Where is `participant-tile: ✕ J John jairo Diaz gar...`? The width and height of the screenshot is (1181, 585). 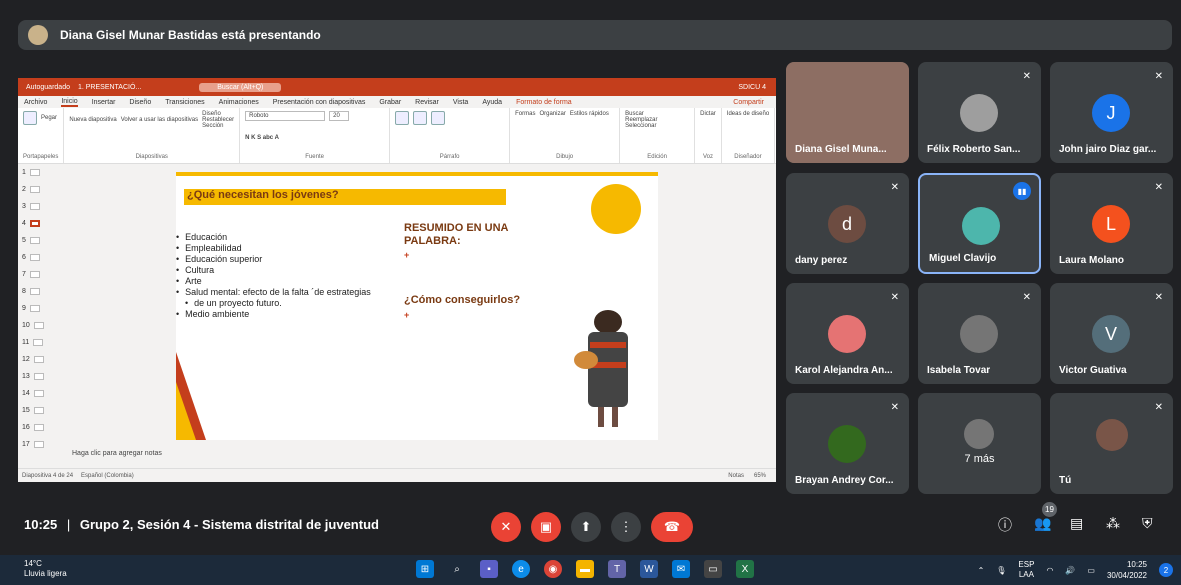 participant-tile: ✕ J John jairo Diaz gar... is located at coordinates (1111, 112).